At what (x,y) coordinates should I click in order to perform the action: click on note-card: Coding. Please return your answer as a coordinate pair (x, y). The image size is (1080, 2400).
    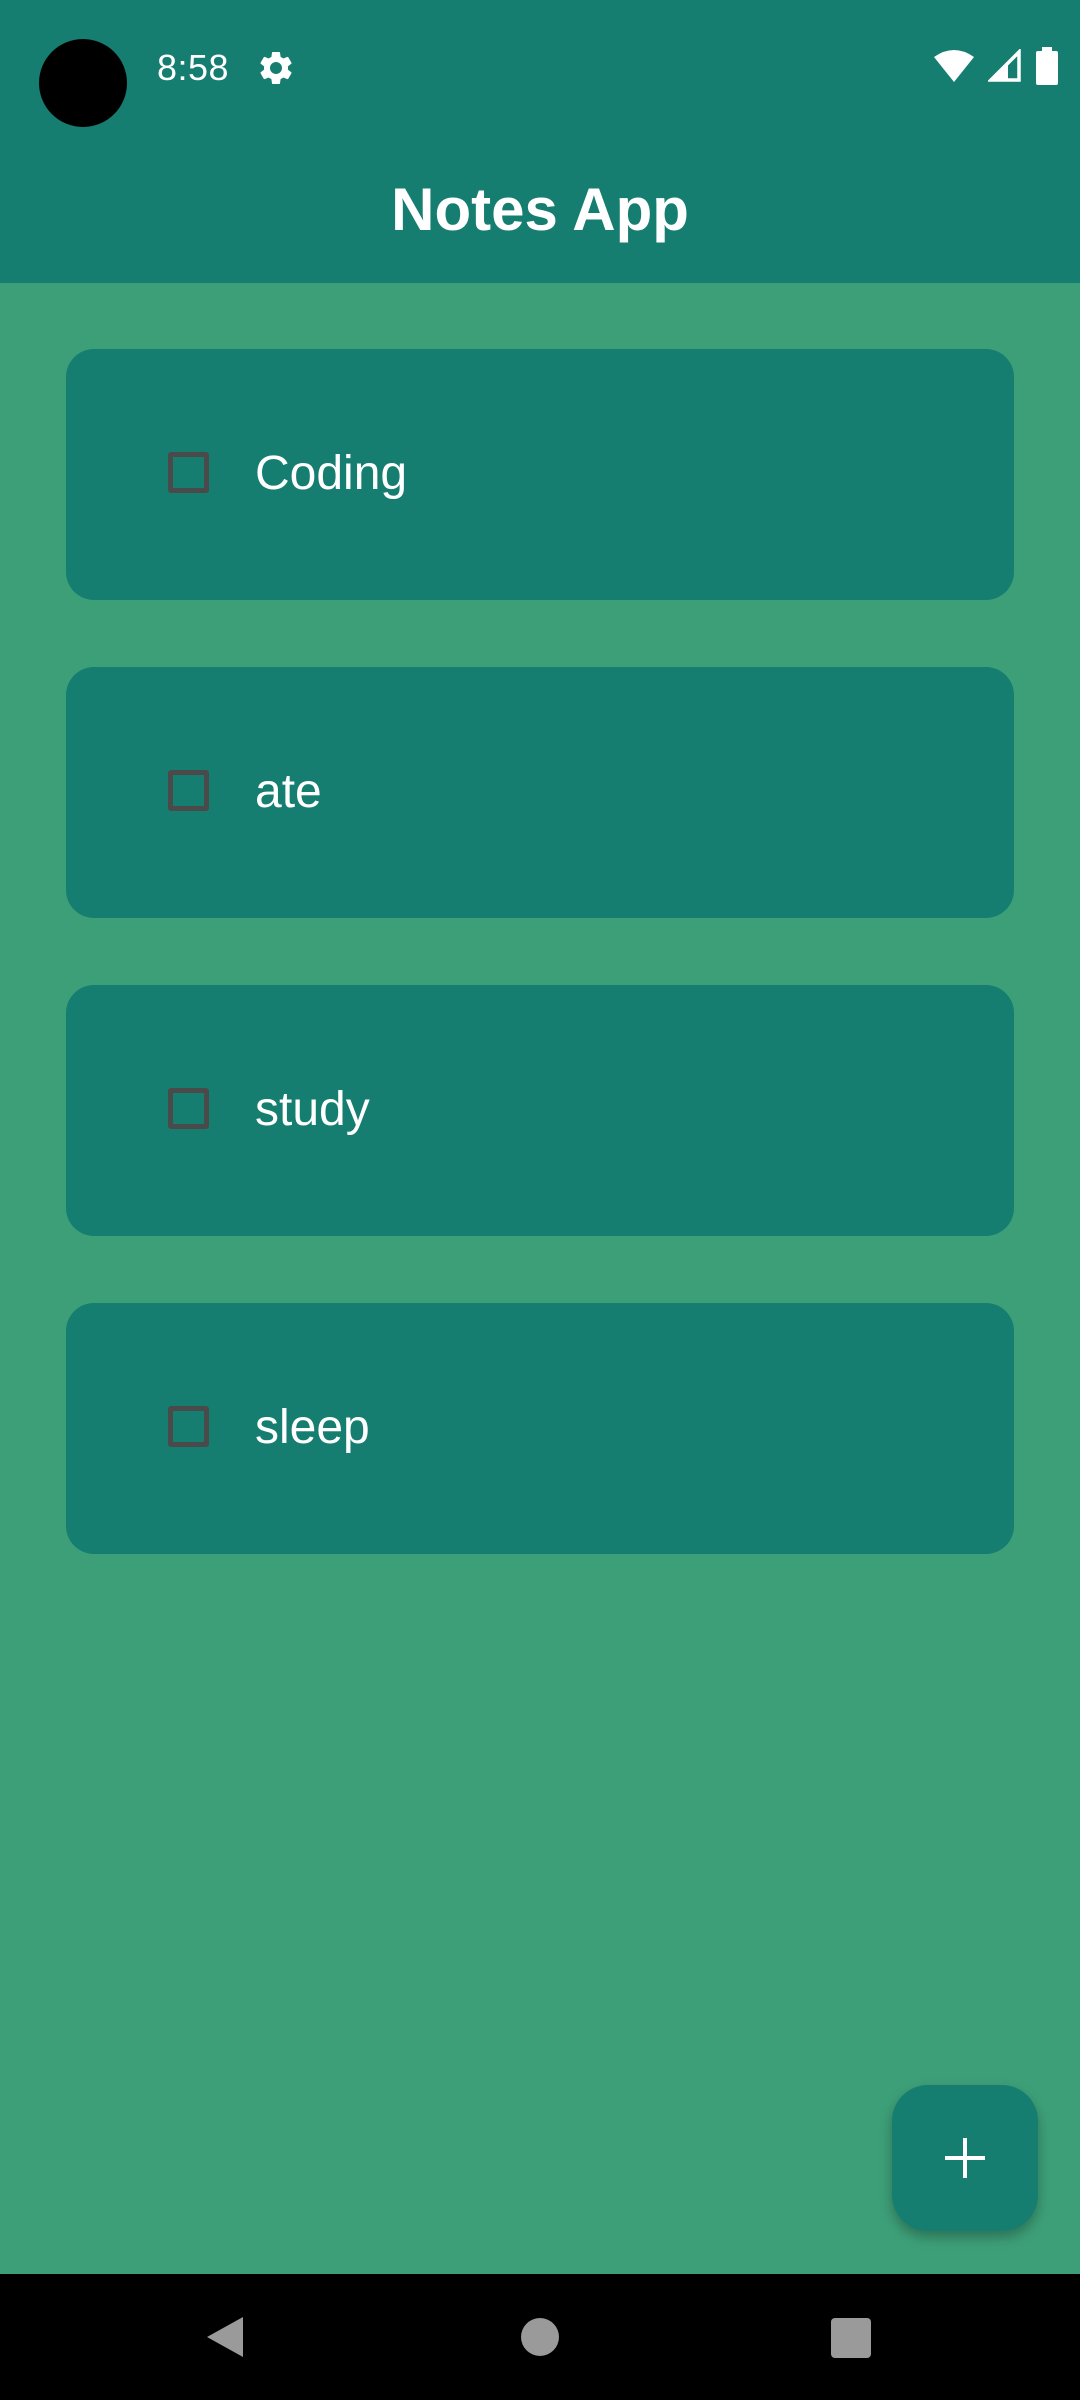
    Looking at the image, I should click on (540, 474).